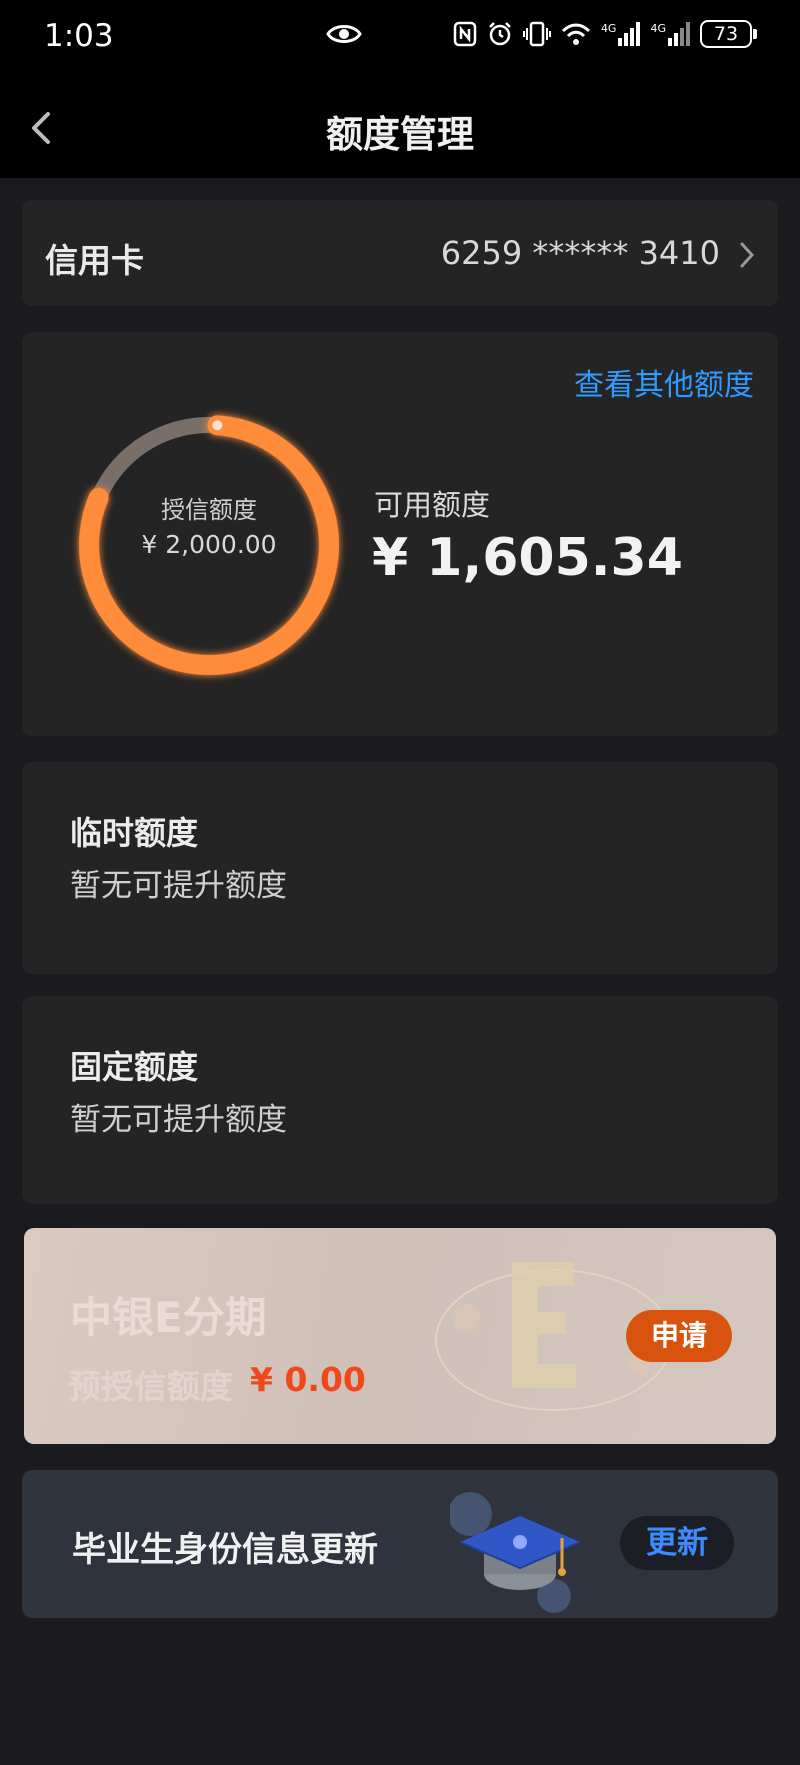  Describe the element at coordinates (580, 253) in the screenshot. I see `card-number: 6259 ****** 3410` at that location.